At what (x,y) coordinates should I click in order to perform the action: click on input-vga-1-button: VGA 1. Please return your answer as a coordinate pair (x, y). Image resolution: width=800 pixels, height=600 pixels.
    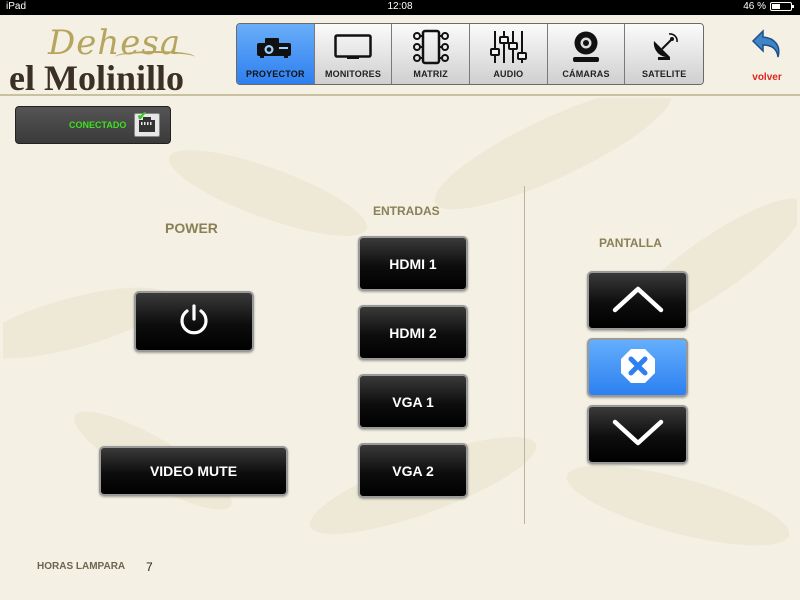
    Looking at the image, I should click on (413, 401).